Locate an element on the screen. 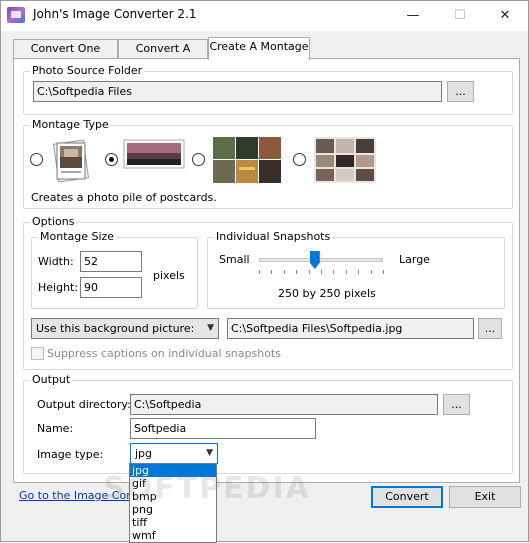  image-type-option: tiff is located at coordinates (173, 522).